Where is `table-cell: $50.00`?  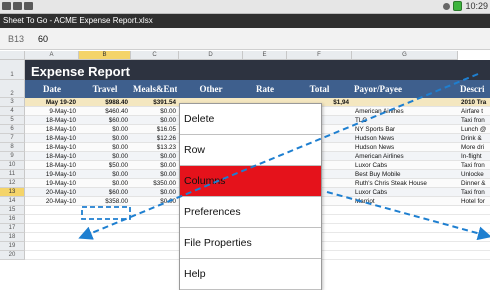 table-cell: $50.00 is located at coordinates (105, 165).